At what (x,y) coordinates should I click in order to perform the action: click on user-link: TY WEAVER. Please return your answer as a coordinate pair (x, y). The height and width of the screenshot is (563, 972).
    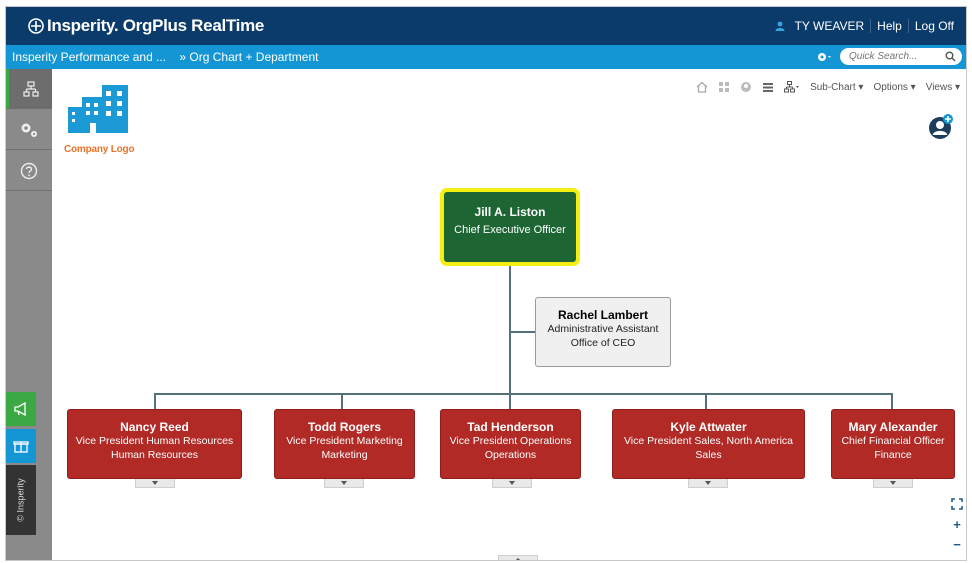
    Looking at the image, I should click on (819, 26).